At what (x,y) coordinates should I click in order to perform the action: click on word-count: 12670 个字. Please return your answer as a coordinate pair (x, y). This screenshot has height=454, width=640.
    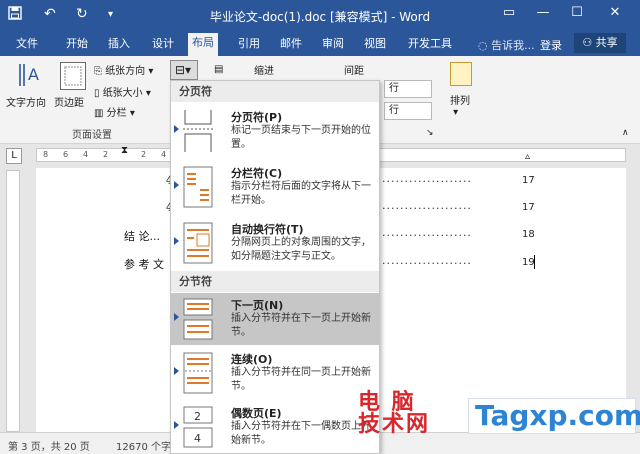
    Looking at the image, I should click on (143, 445).